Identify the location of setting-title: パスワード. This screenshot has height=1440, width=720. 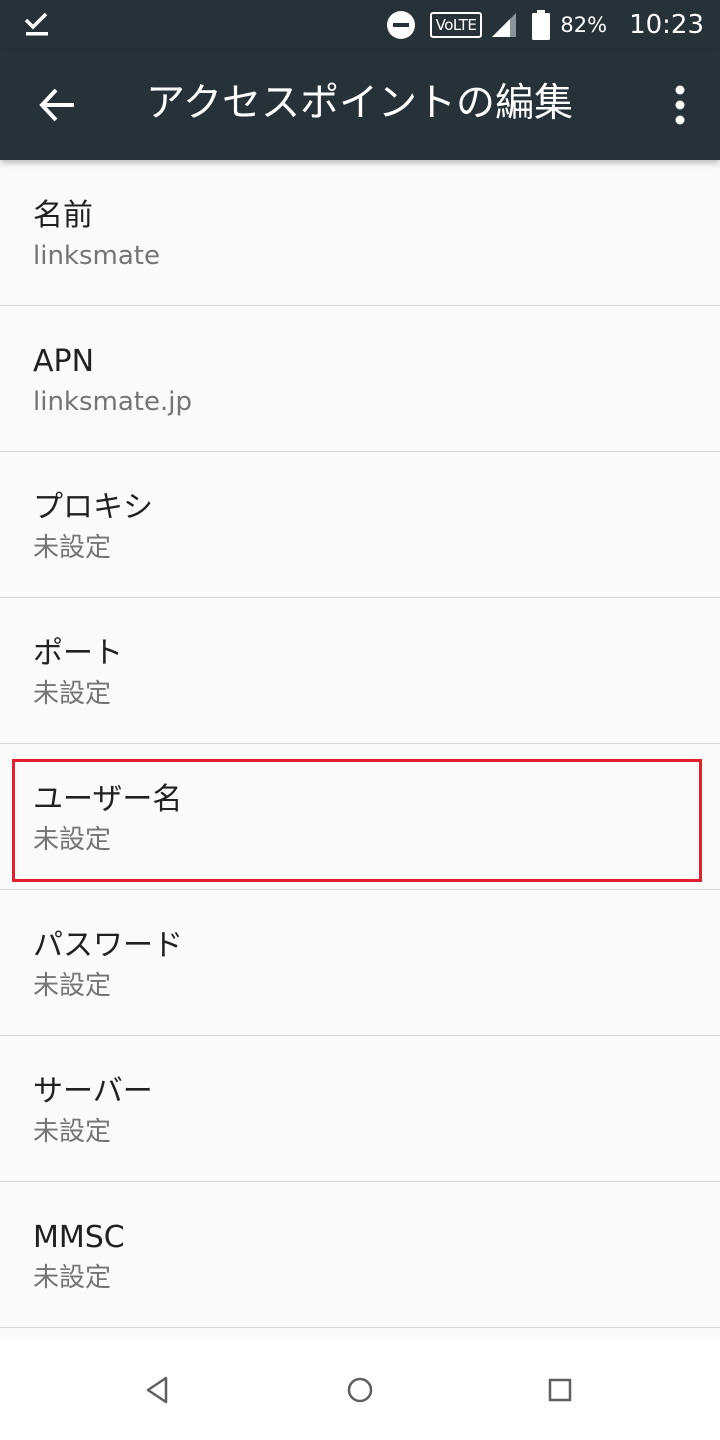
(108, 945).